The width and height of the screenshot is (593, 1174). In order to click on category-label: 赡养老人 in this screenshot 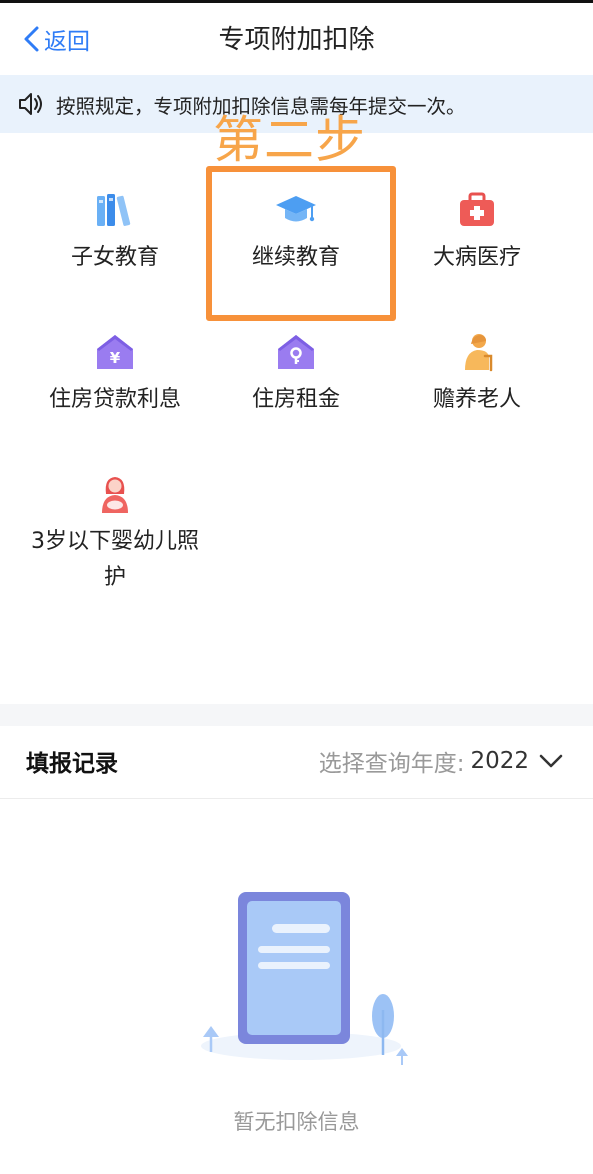, I will do `click(476, 399)`.